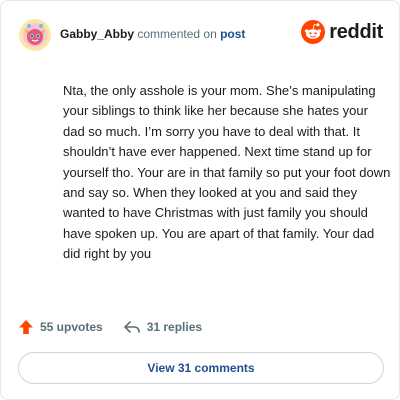 The width and height of the screenshot is (400, 400). I want to click on reddit-logo-icon, so click(313, 32).